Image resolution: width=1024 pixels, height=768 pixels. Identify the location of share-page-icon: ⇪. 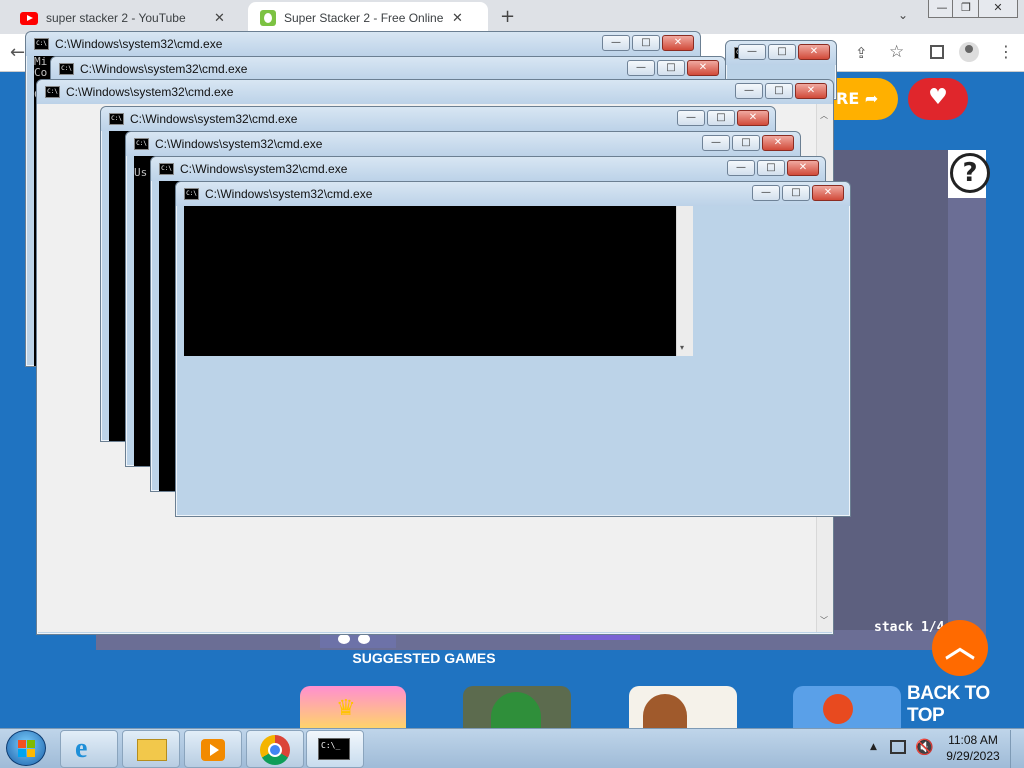
(861, 53).